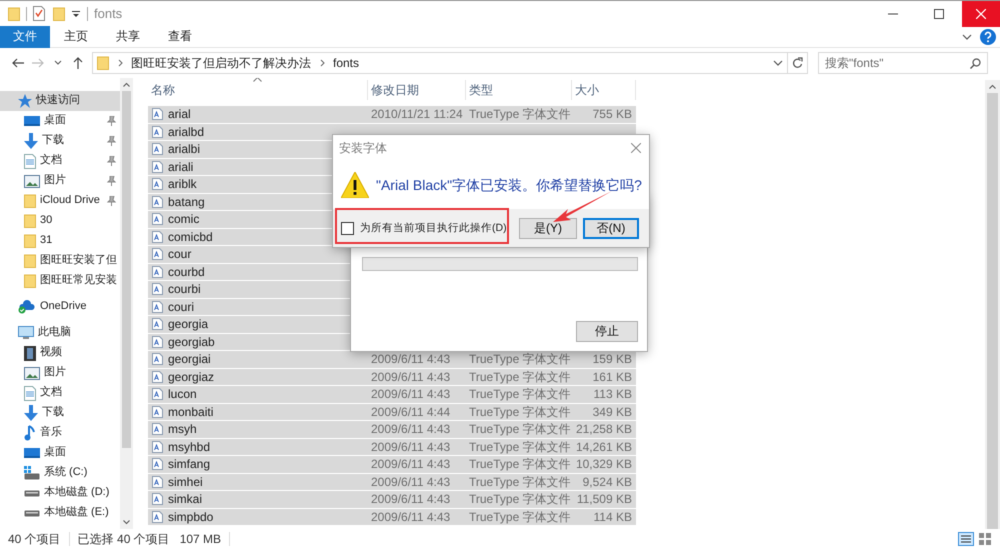  What do you see at coordinates (76, 37) in the screenshot?
I see `ribbon-tab: 主页` at bounding box center [76, 37].